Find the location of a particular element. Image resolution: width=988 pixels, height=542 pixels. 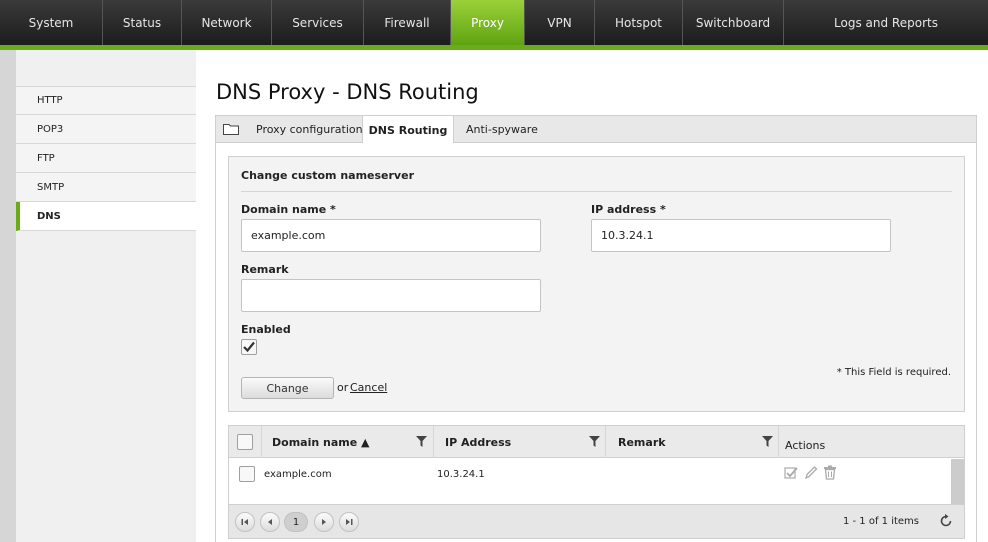

column-domain-name-label: Domain name ▲ is located at coordinates (321, 442).